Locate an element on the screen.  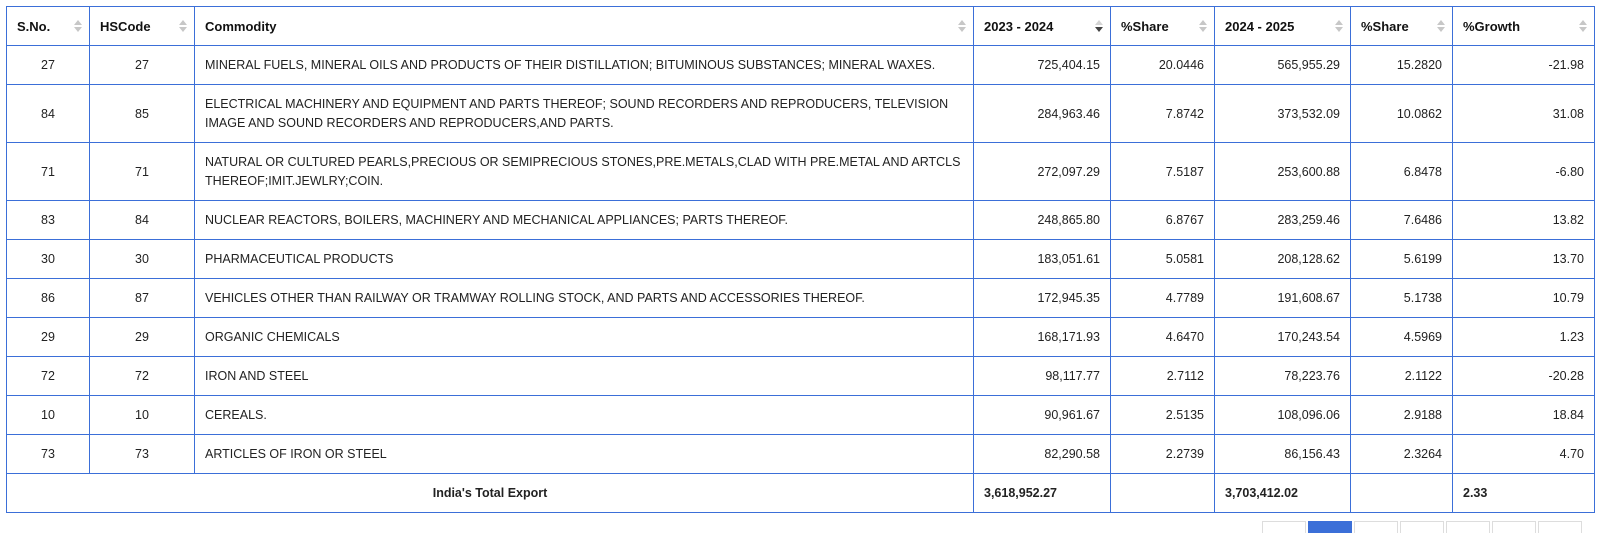
cell-hscode: 72 is located at coordinates (142, 376).